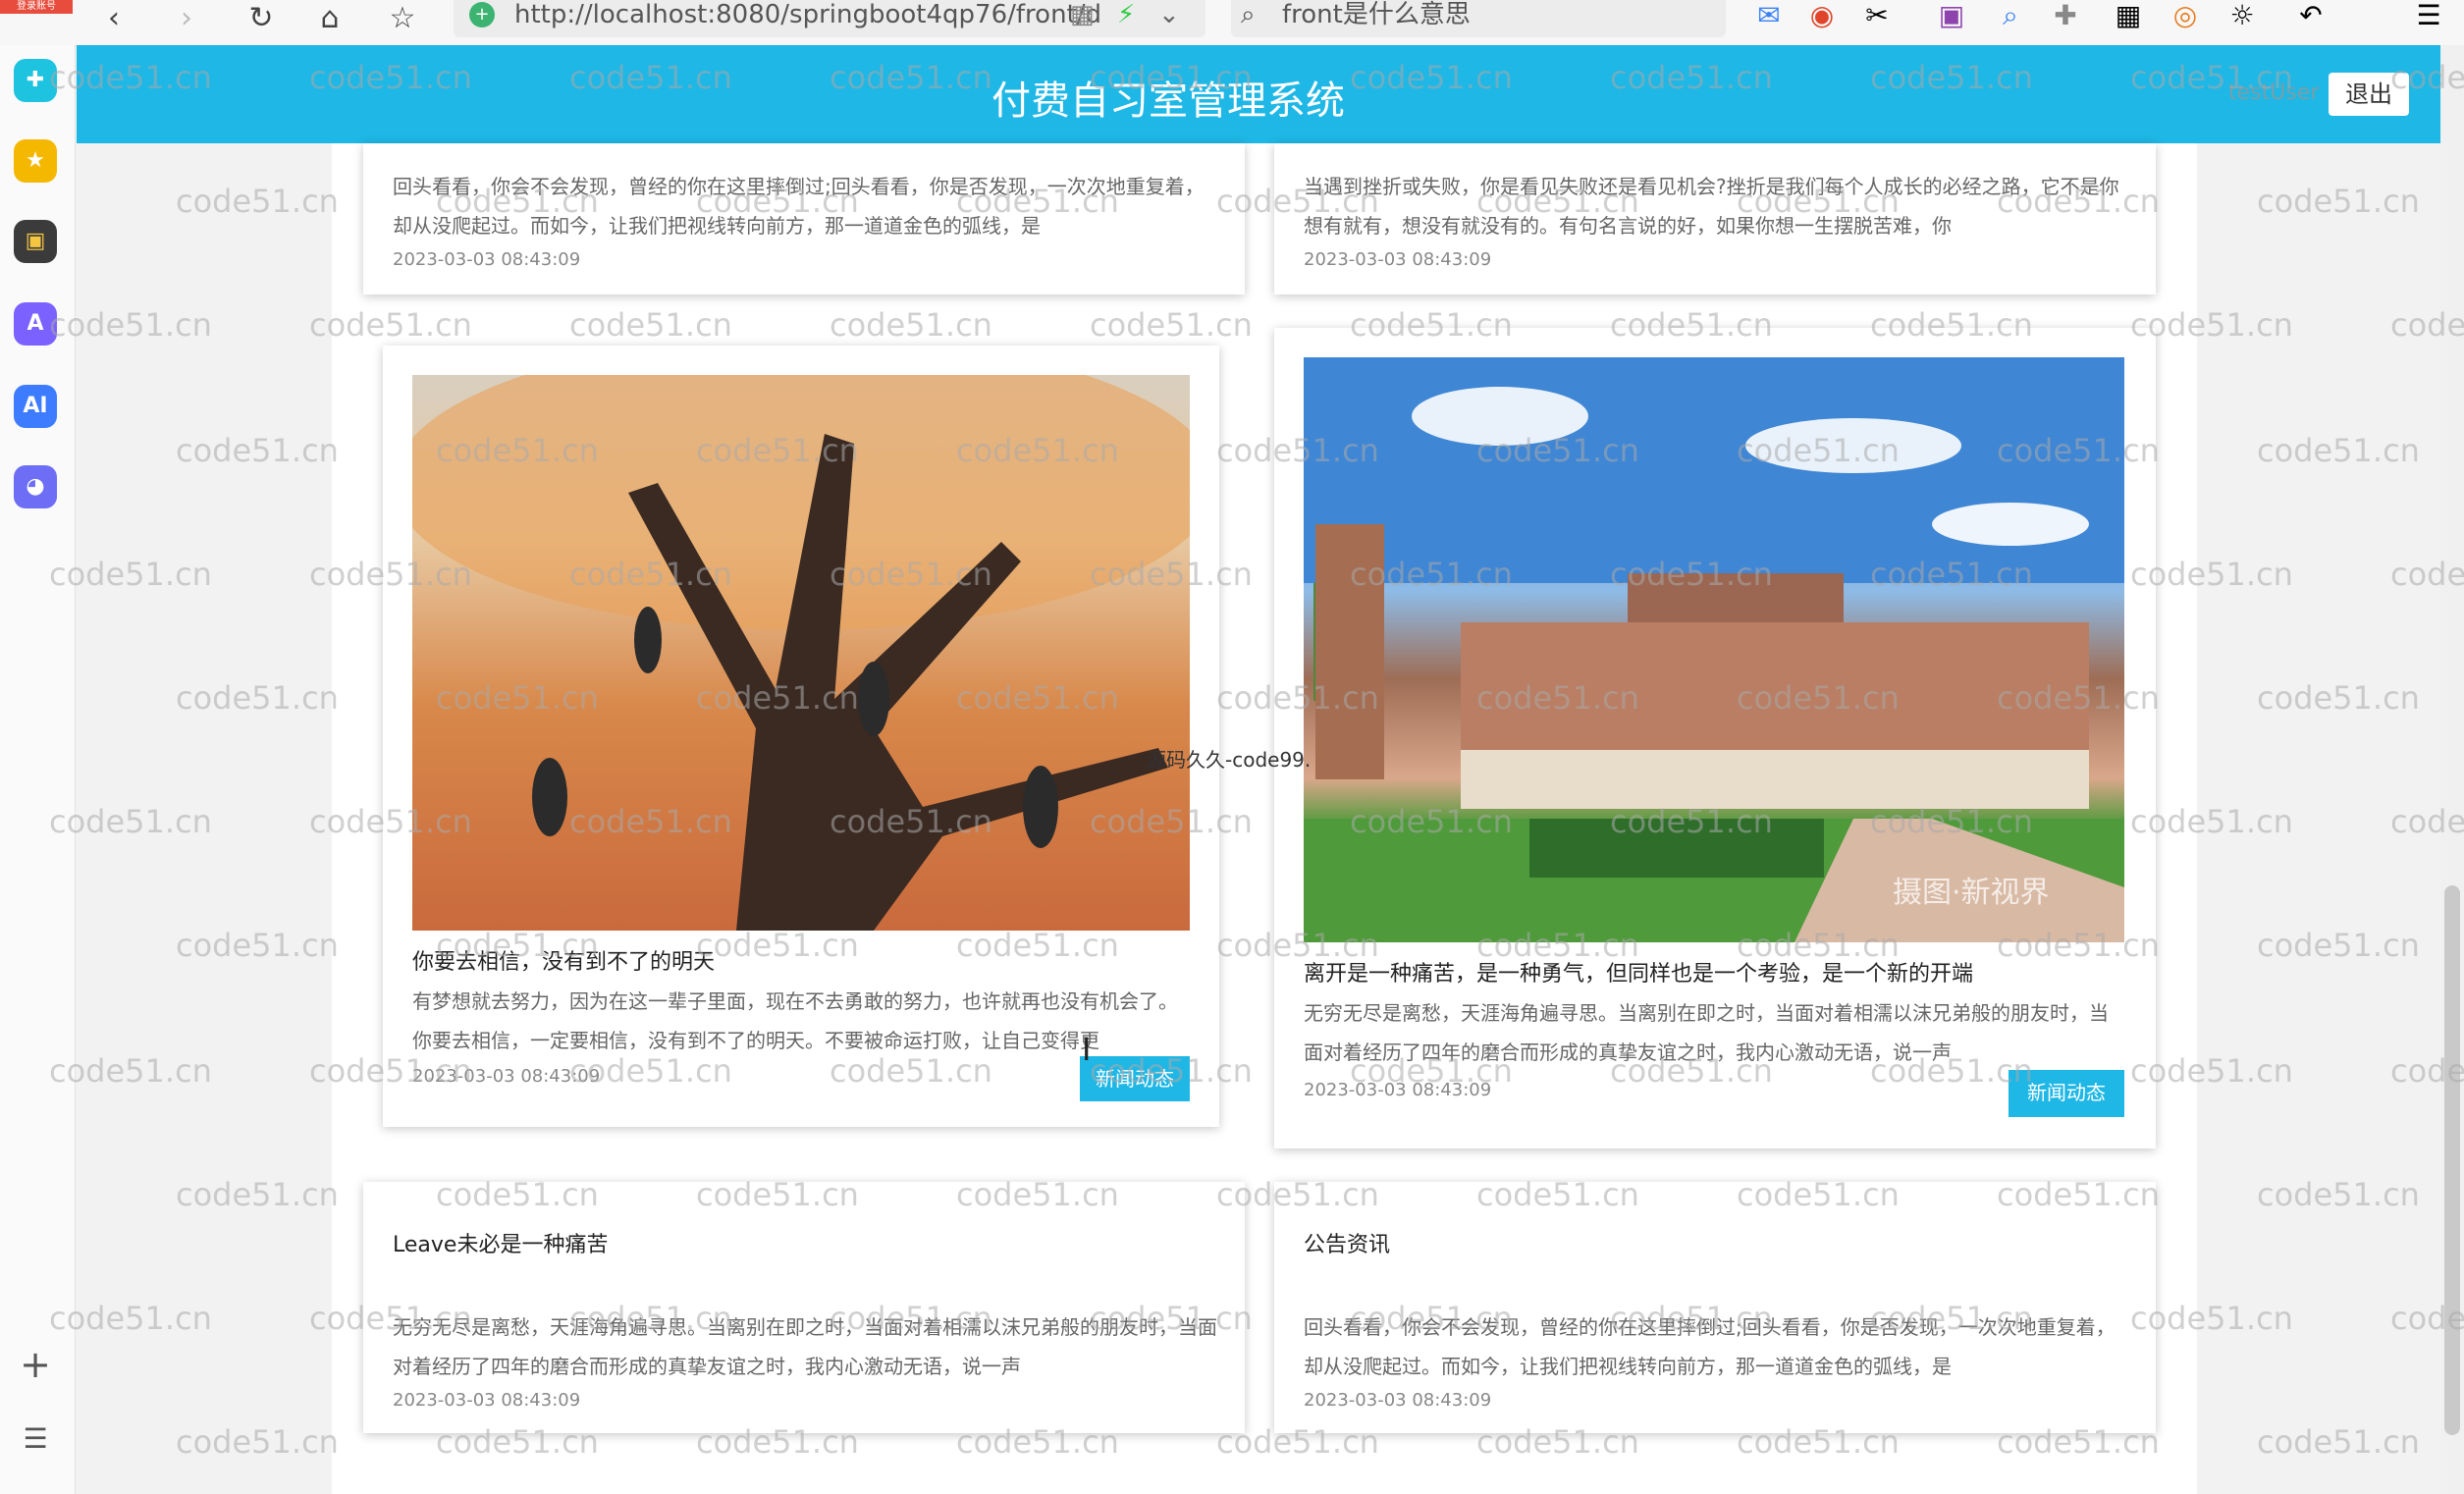 The height and width of the screenshot is (1494, 2464). I want to click on site-secure-icon: +, so click(482, 14).